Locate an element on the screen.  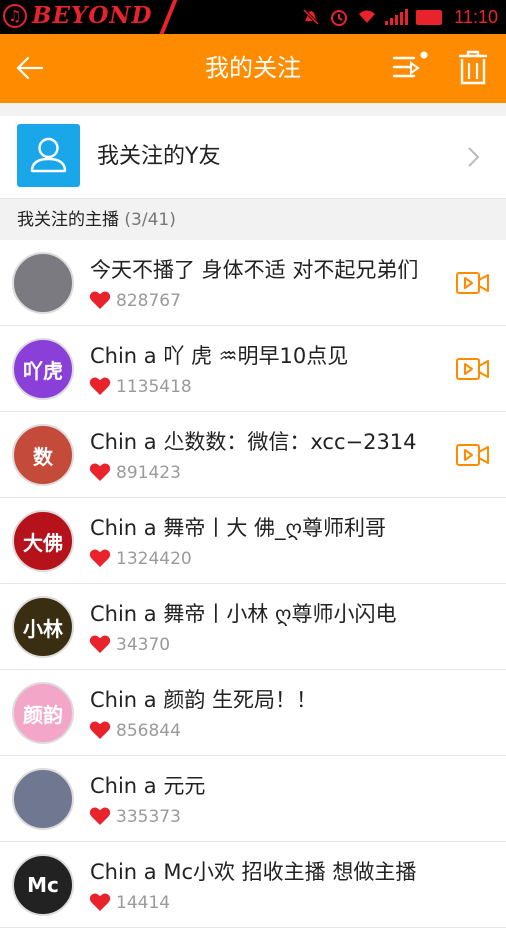
app-header: 我的关注 is located at coordinates (253, 68).